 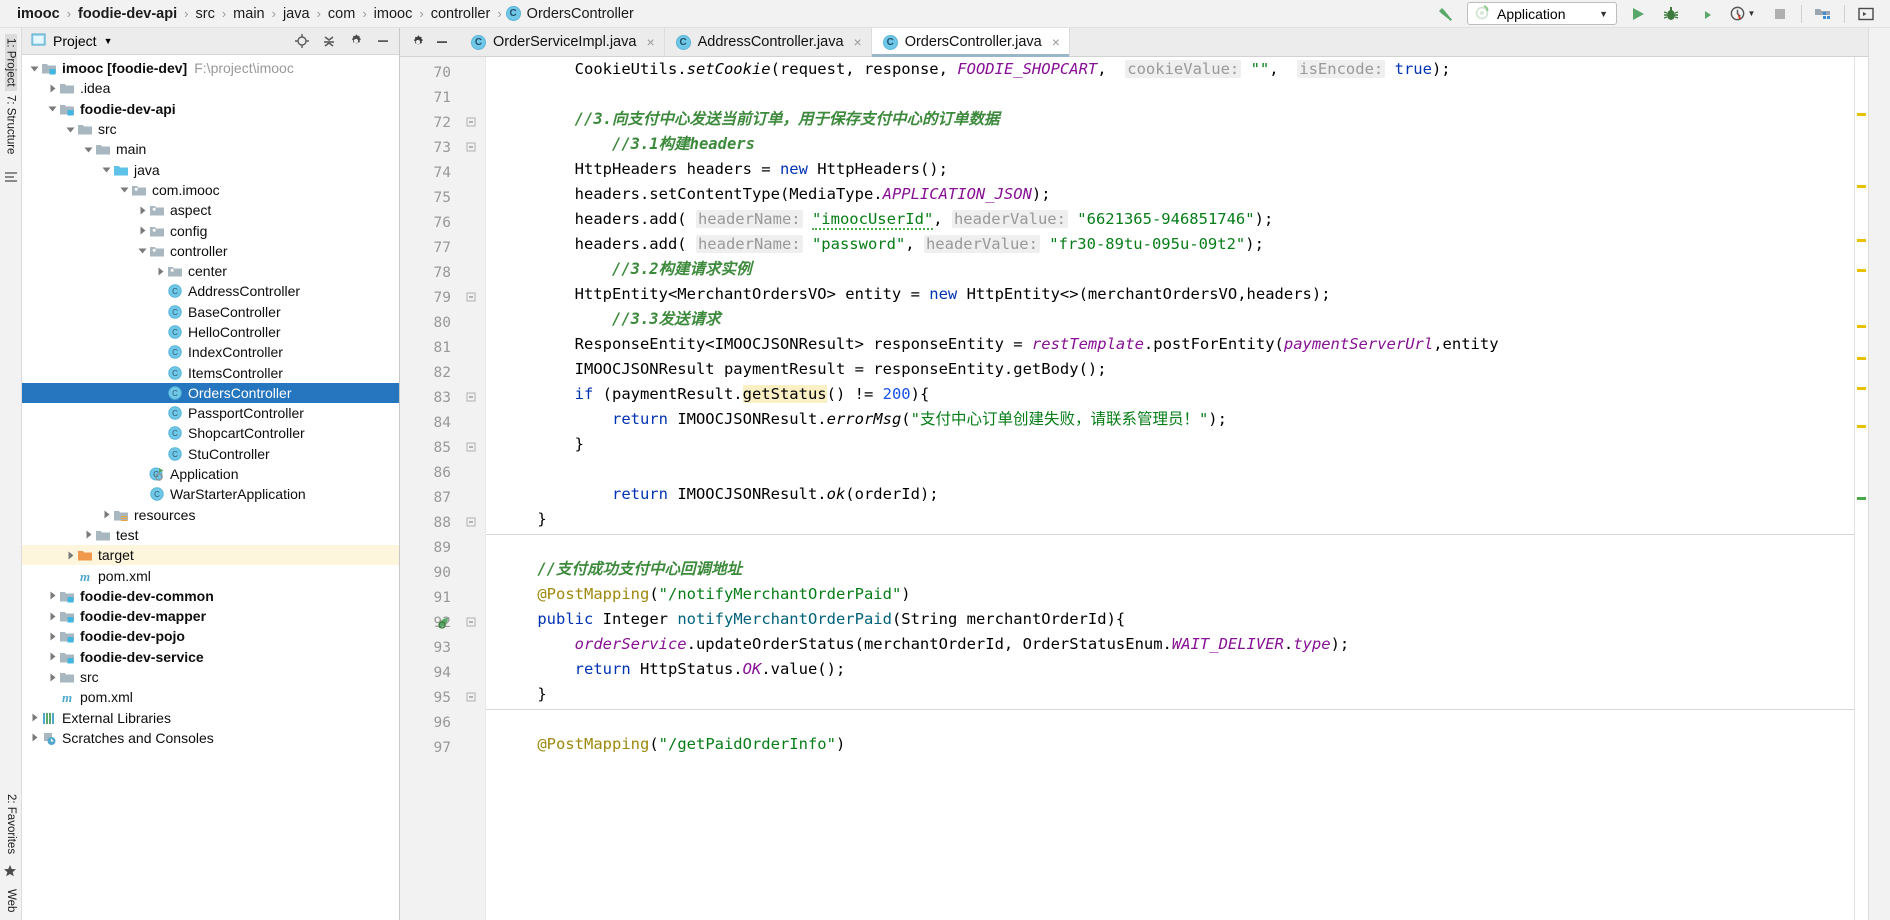 I want to click on code-line: //3.1构建headers, so click(x=1177, y=144).